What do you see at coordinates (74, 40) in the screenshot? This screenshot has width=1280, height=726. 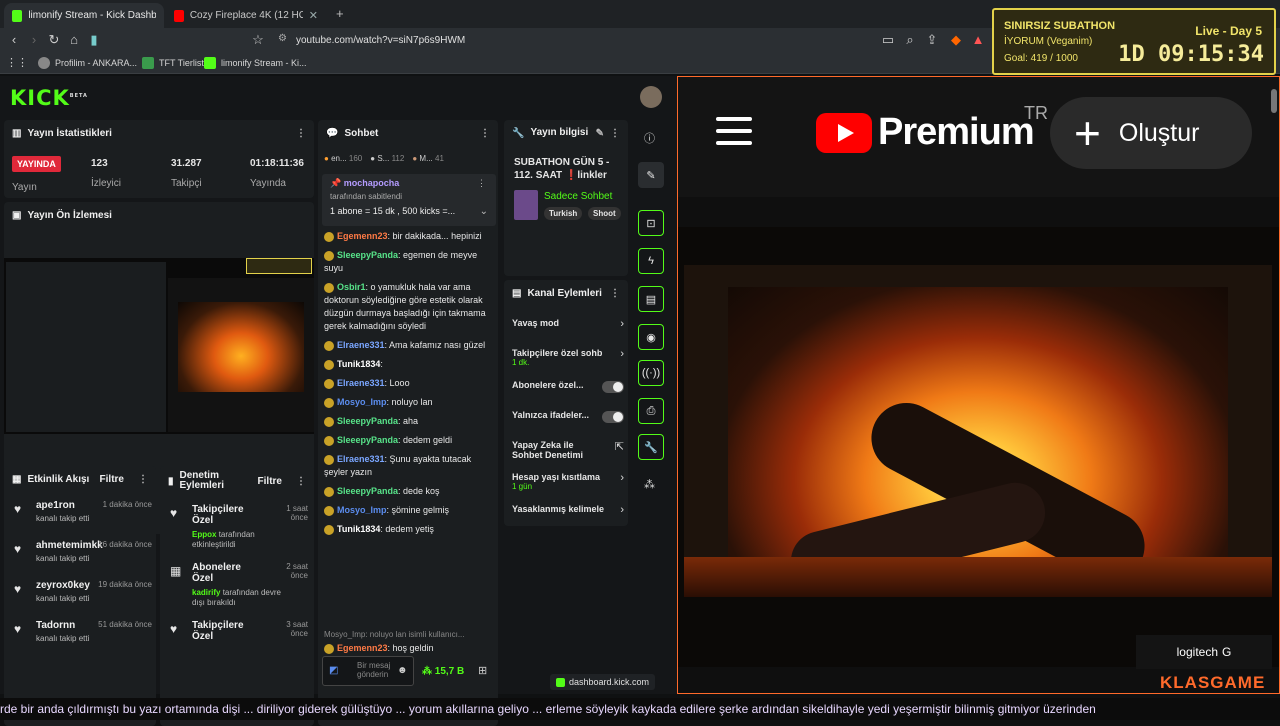 I see `home-icon: ⌂` at bounding box center [74, 40].